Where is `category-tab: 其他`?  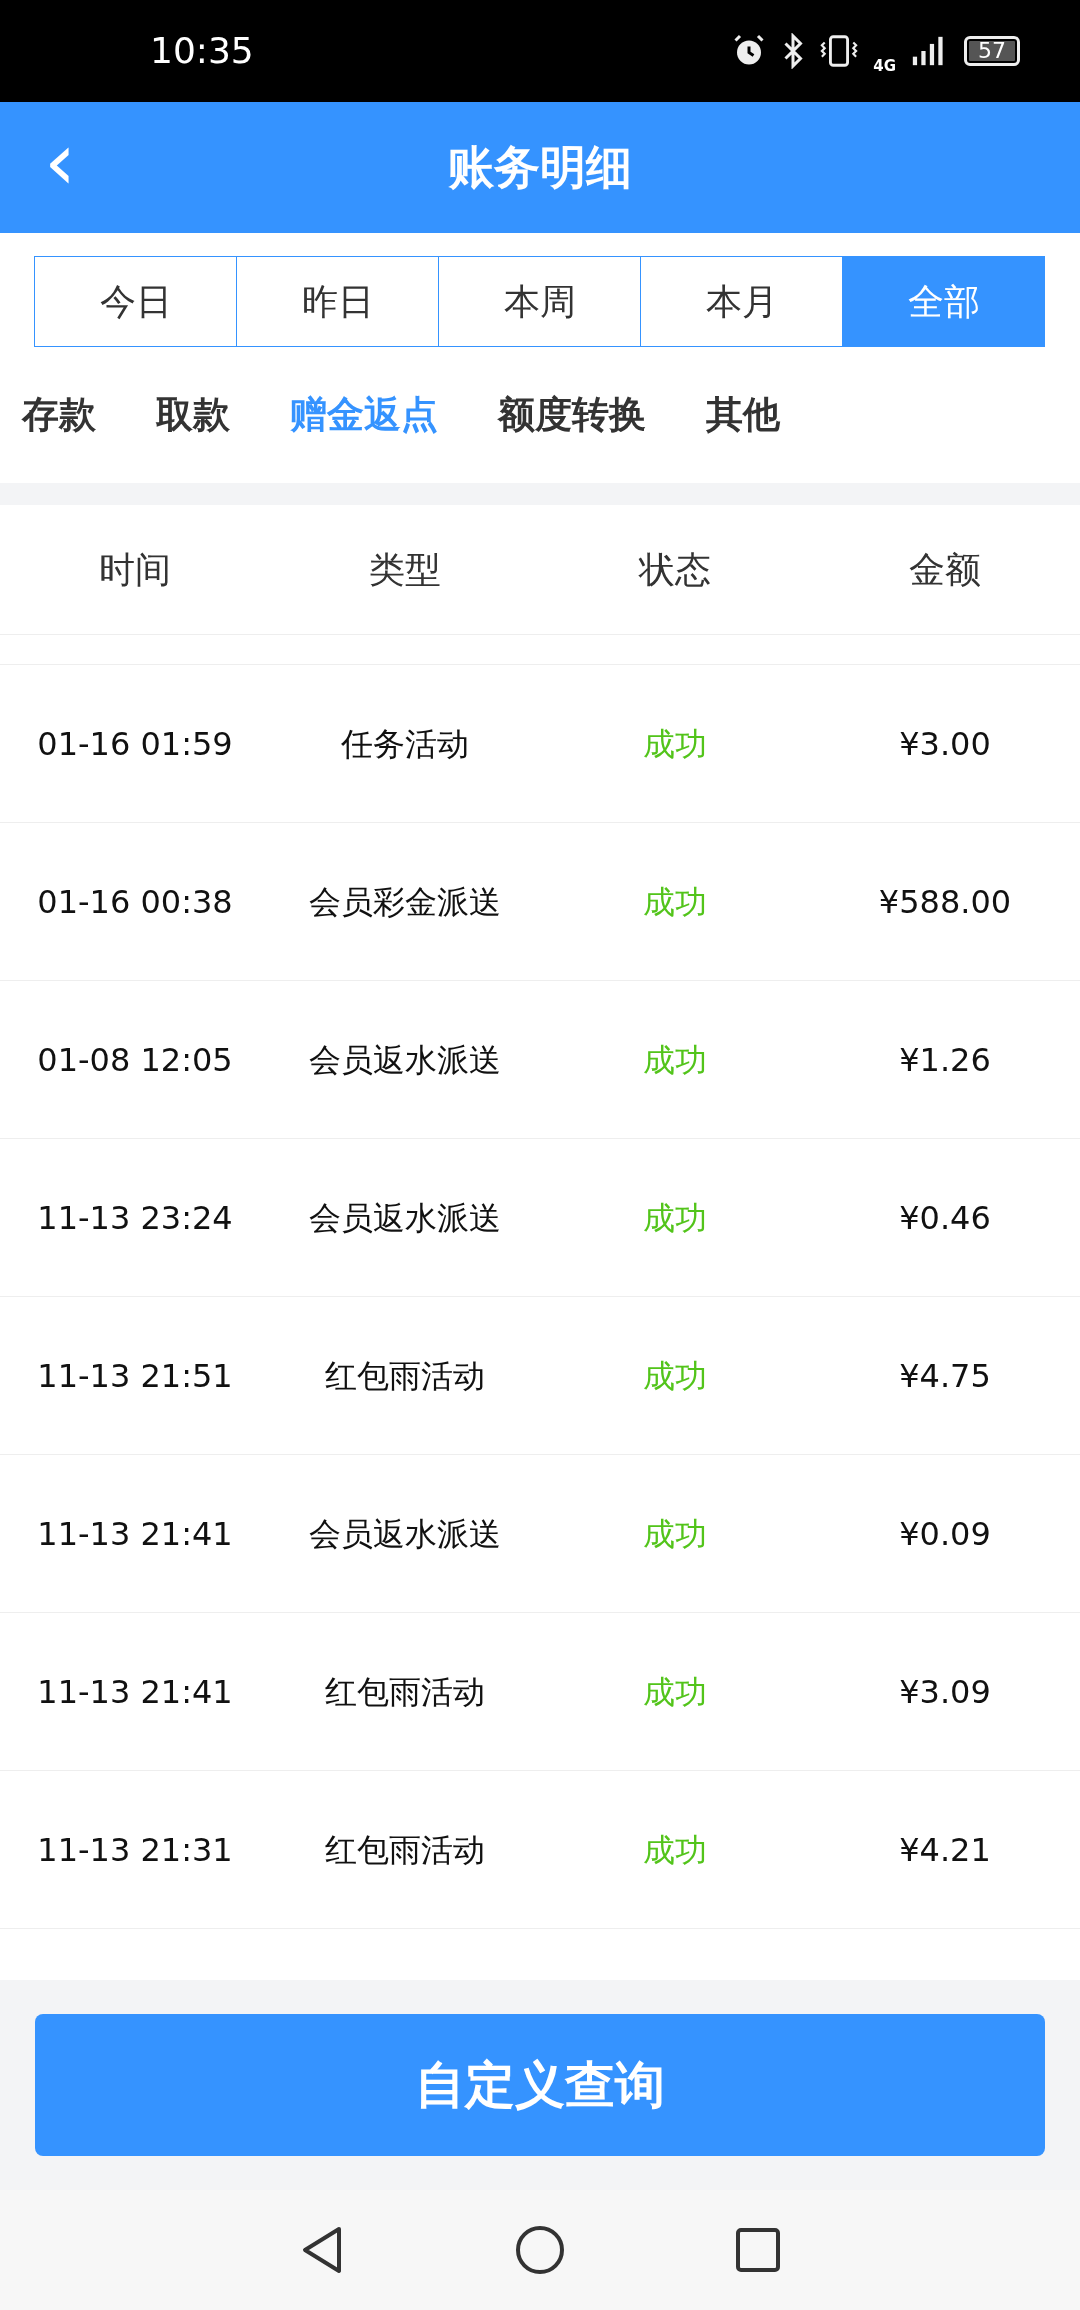 category-tab: 其他 is located at coordinates (743, 415).